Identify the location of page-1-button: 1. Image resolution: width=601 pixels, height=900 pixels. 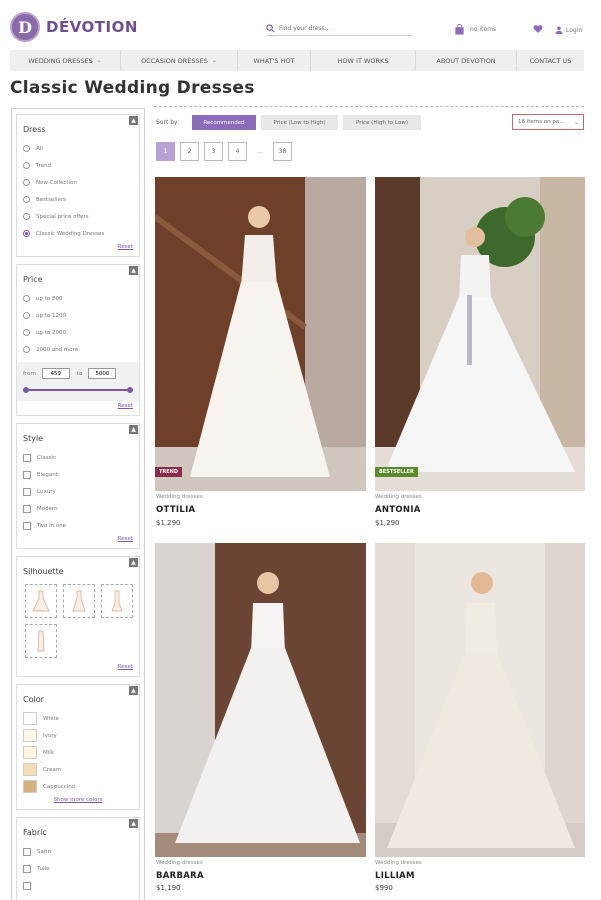
(165, 151).